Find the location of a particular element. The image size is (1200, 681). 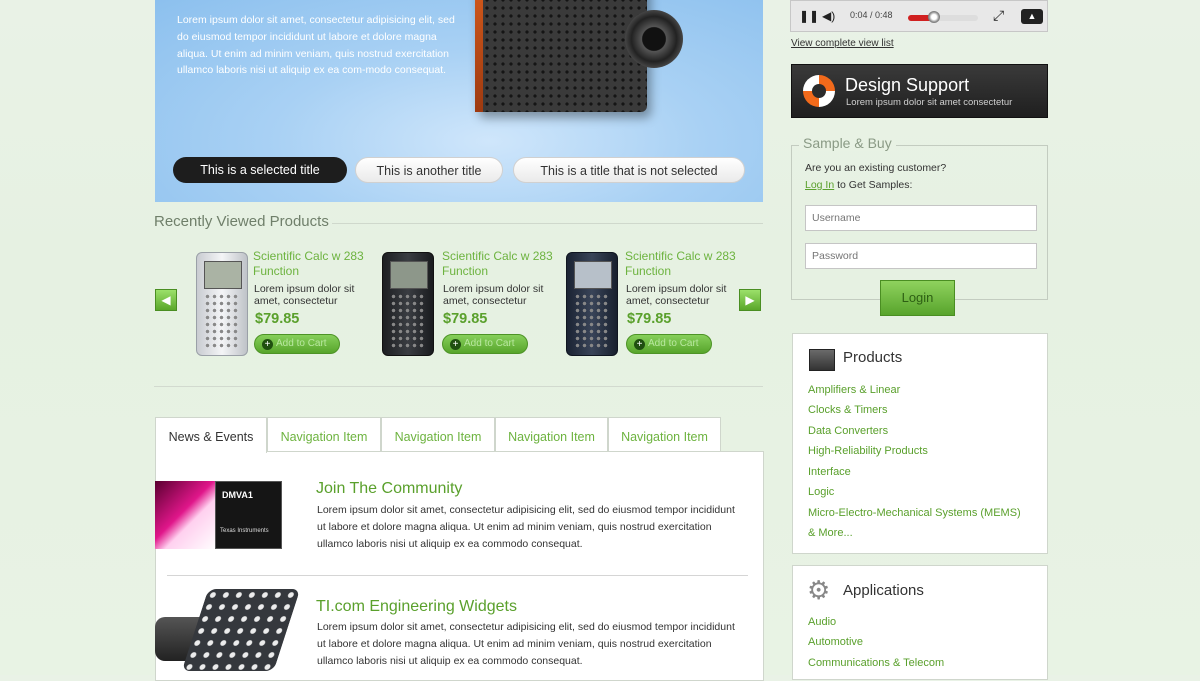

products-link: Interface is located at coordinates (829, 472).